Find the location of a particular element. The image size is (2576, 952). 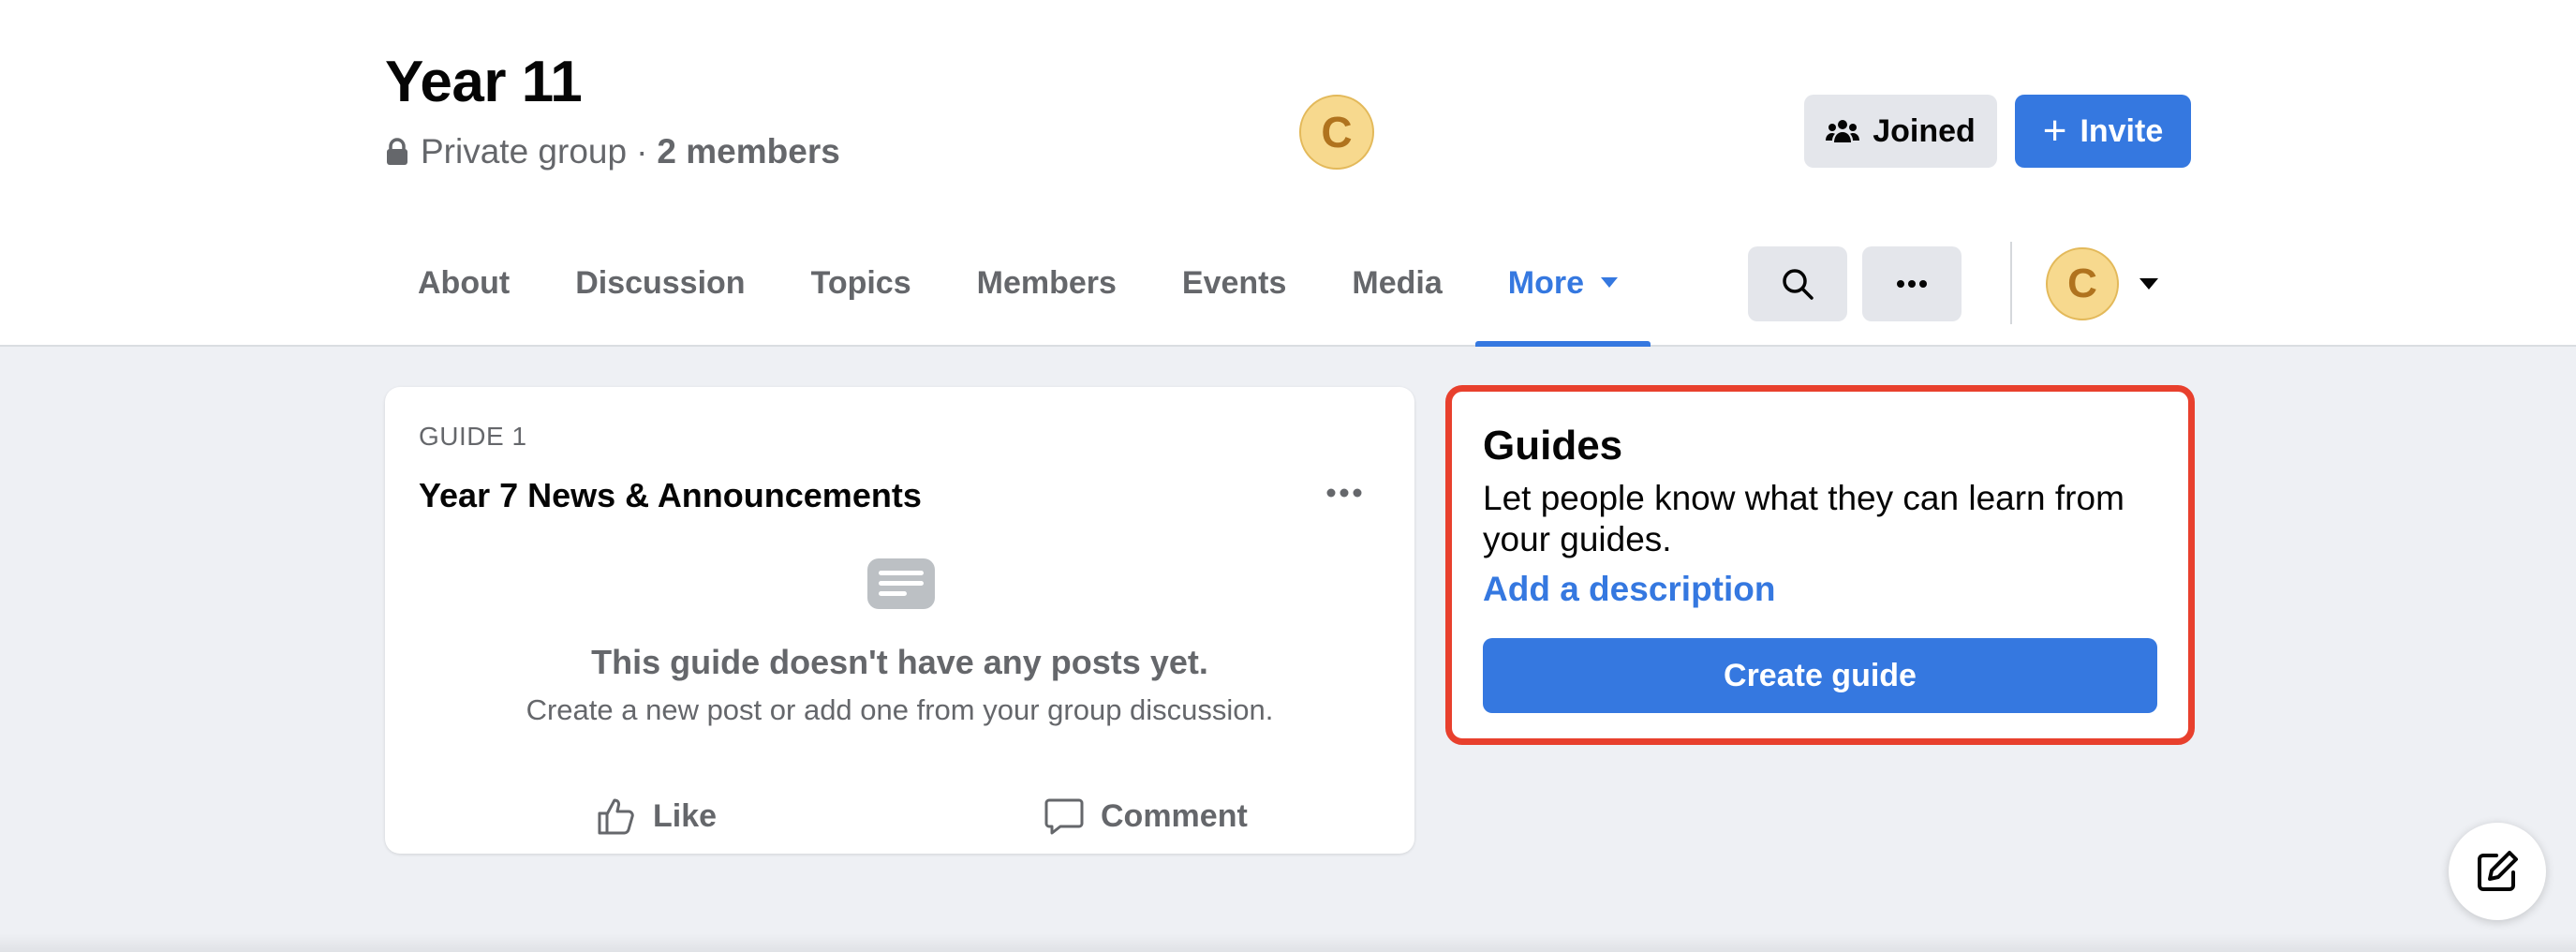

tab-members: Members is located at coordinates (1046, 293).